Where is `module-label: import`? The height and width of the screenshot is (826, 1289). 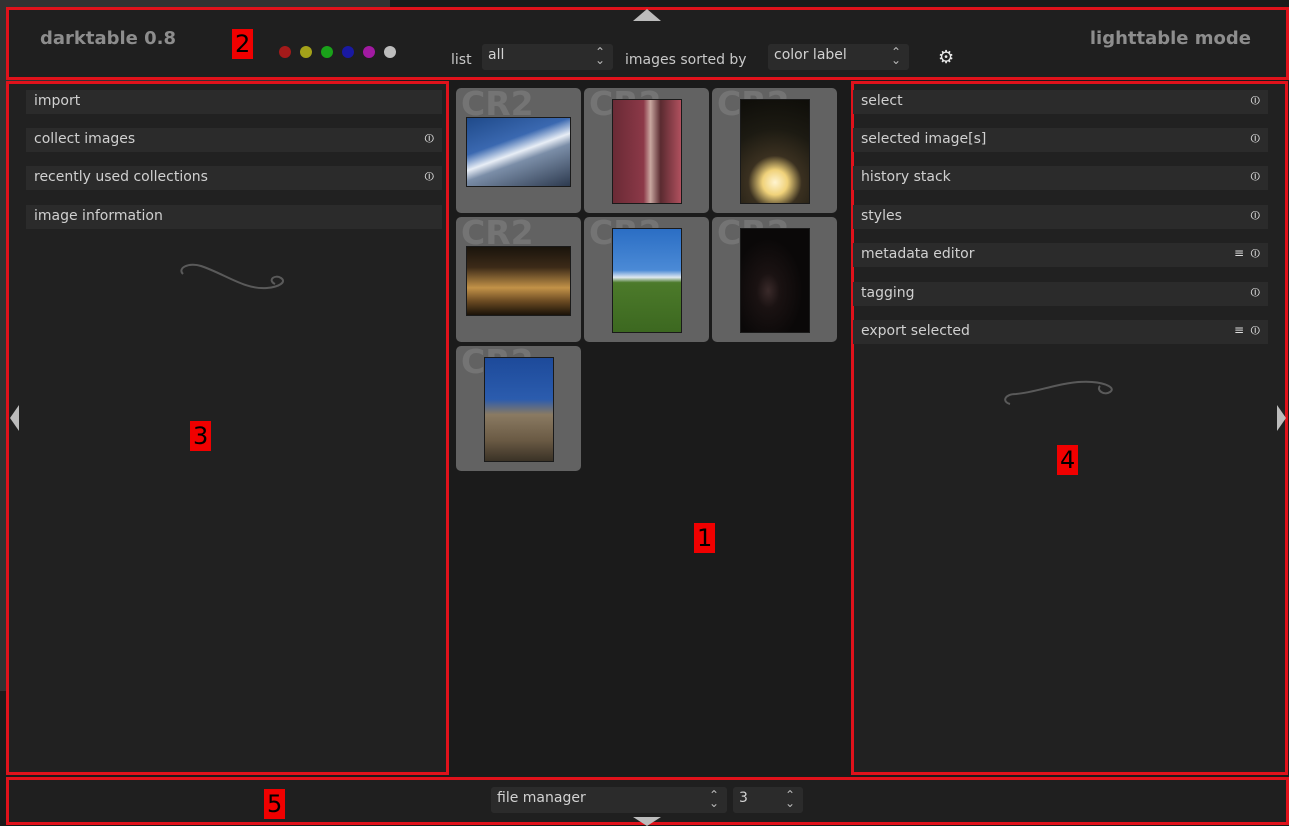
module-label: import is located at coordinates (57, 101).